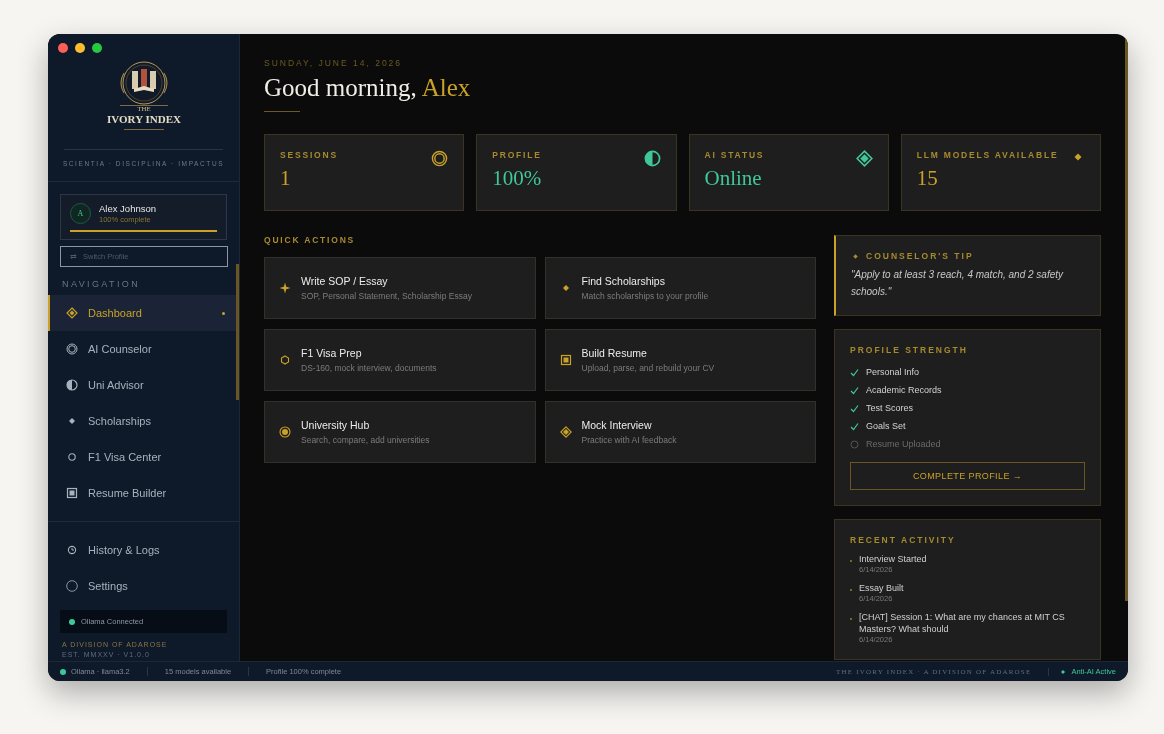 The image size is (1164, 734). What do you see at coordinates (116, 385) in the screenshot?
I see `nav-label: Uni Advisor` at bounding box center [116, 385].